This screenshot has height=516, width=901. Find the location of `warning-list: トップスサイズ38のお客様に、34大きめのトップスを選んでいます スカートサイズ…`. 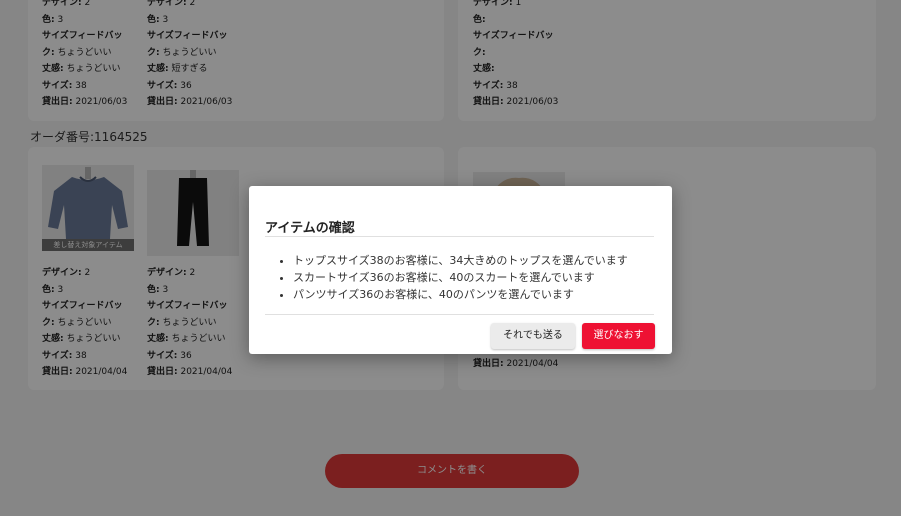

warning-list: トップスサイズ38のお客様に、34大きめのトップスを選んでいます スカートサイズ… is located at coordinates (460, 277).